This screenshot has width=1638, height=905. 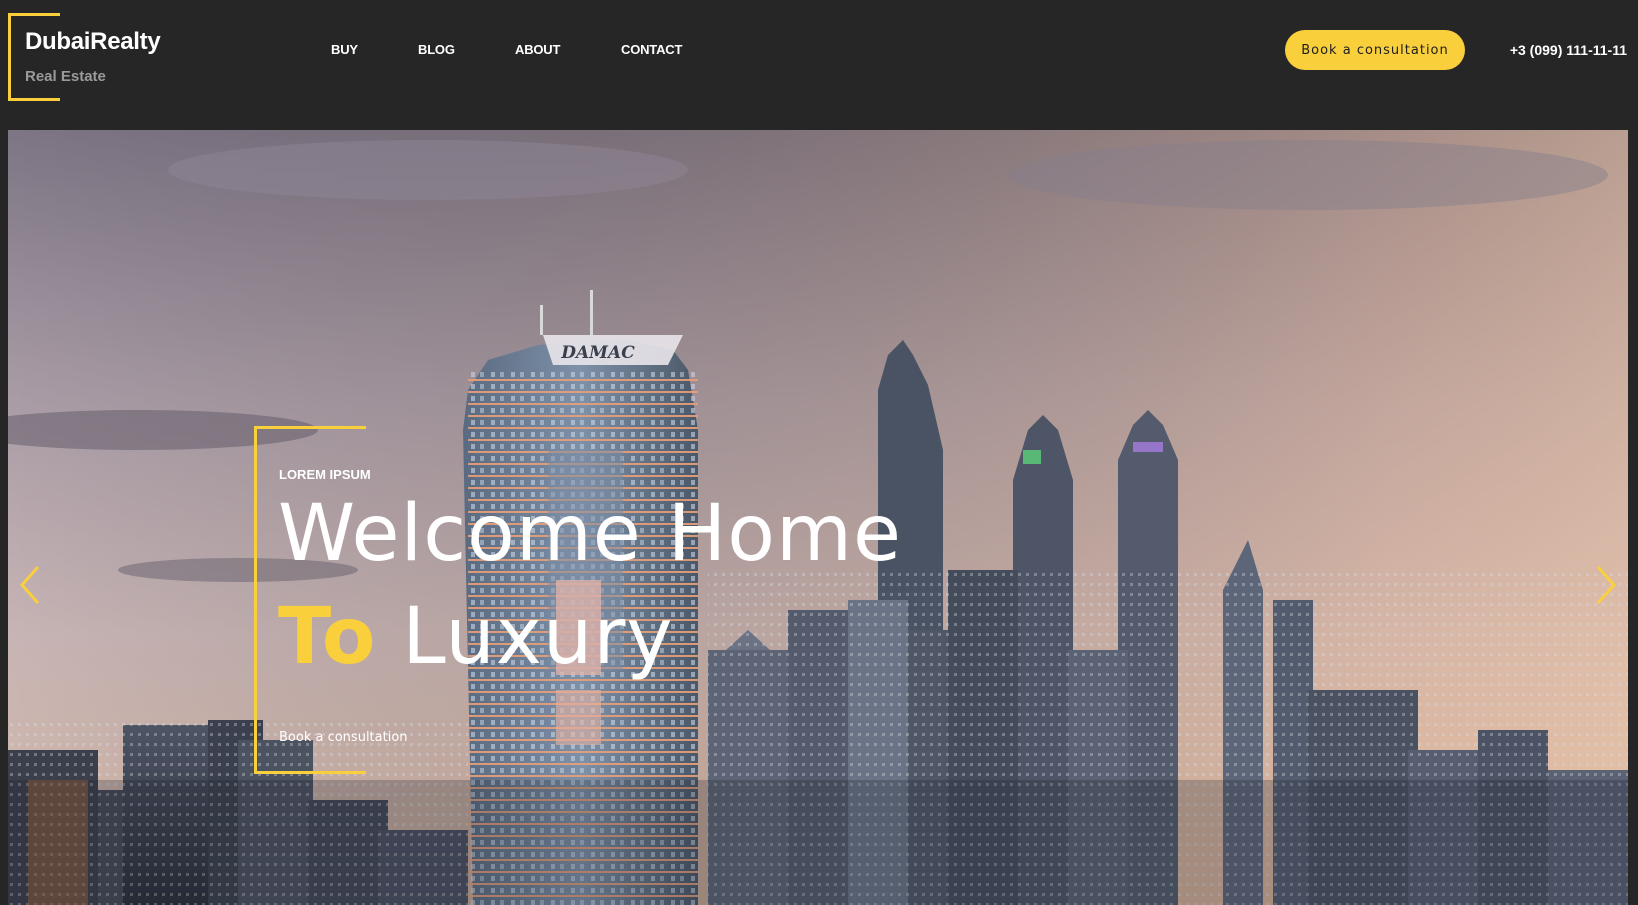 I want to click on chevron-right-icon, so click(x=1605, y=585).